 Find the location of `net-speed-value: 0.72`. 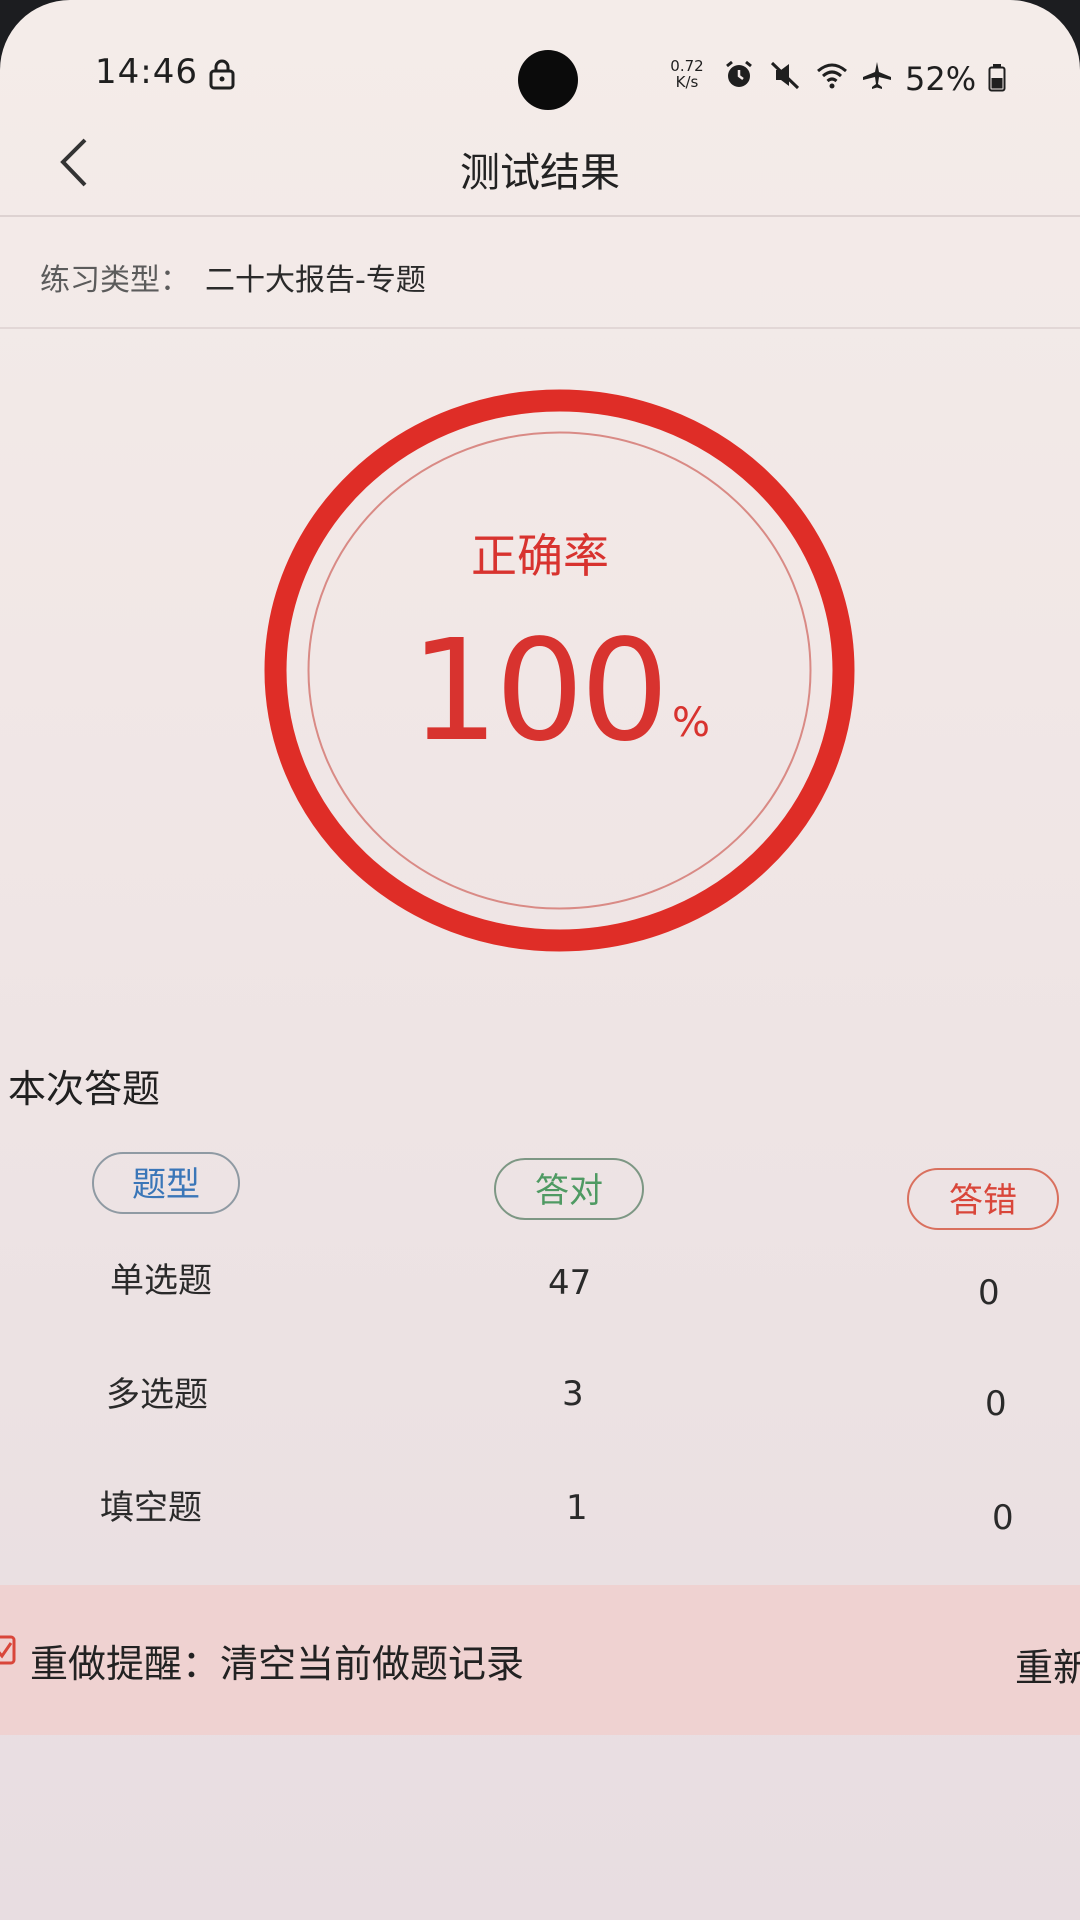

net-speed-value: 0.72 is located at coordinates (687, 66).